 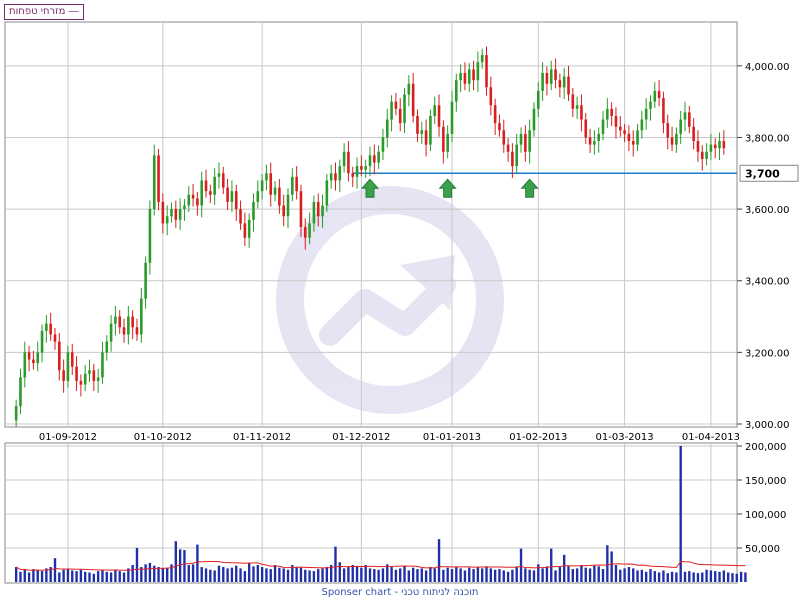 I want to click on date-tick-label: 01-02-2013, so click(x=538, y=437).